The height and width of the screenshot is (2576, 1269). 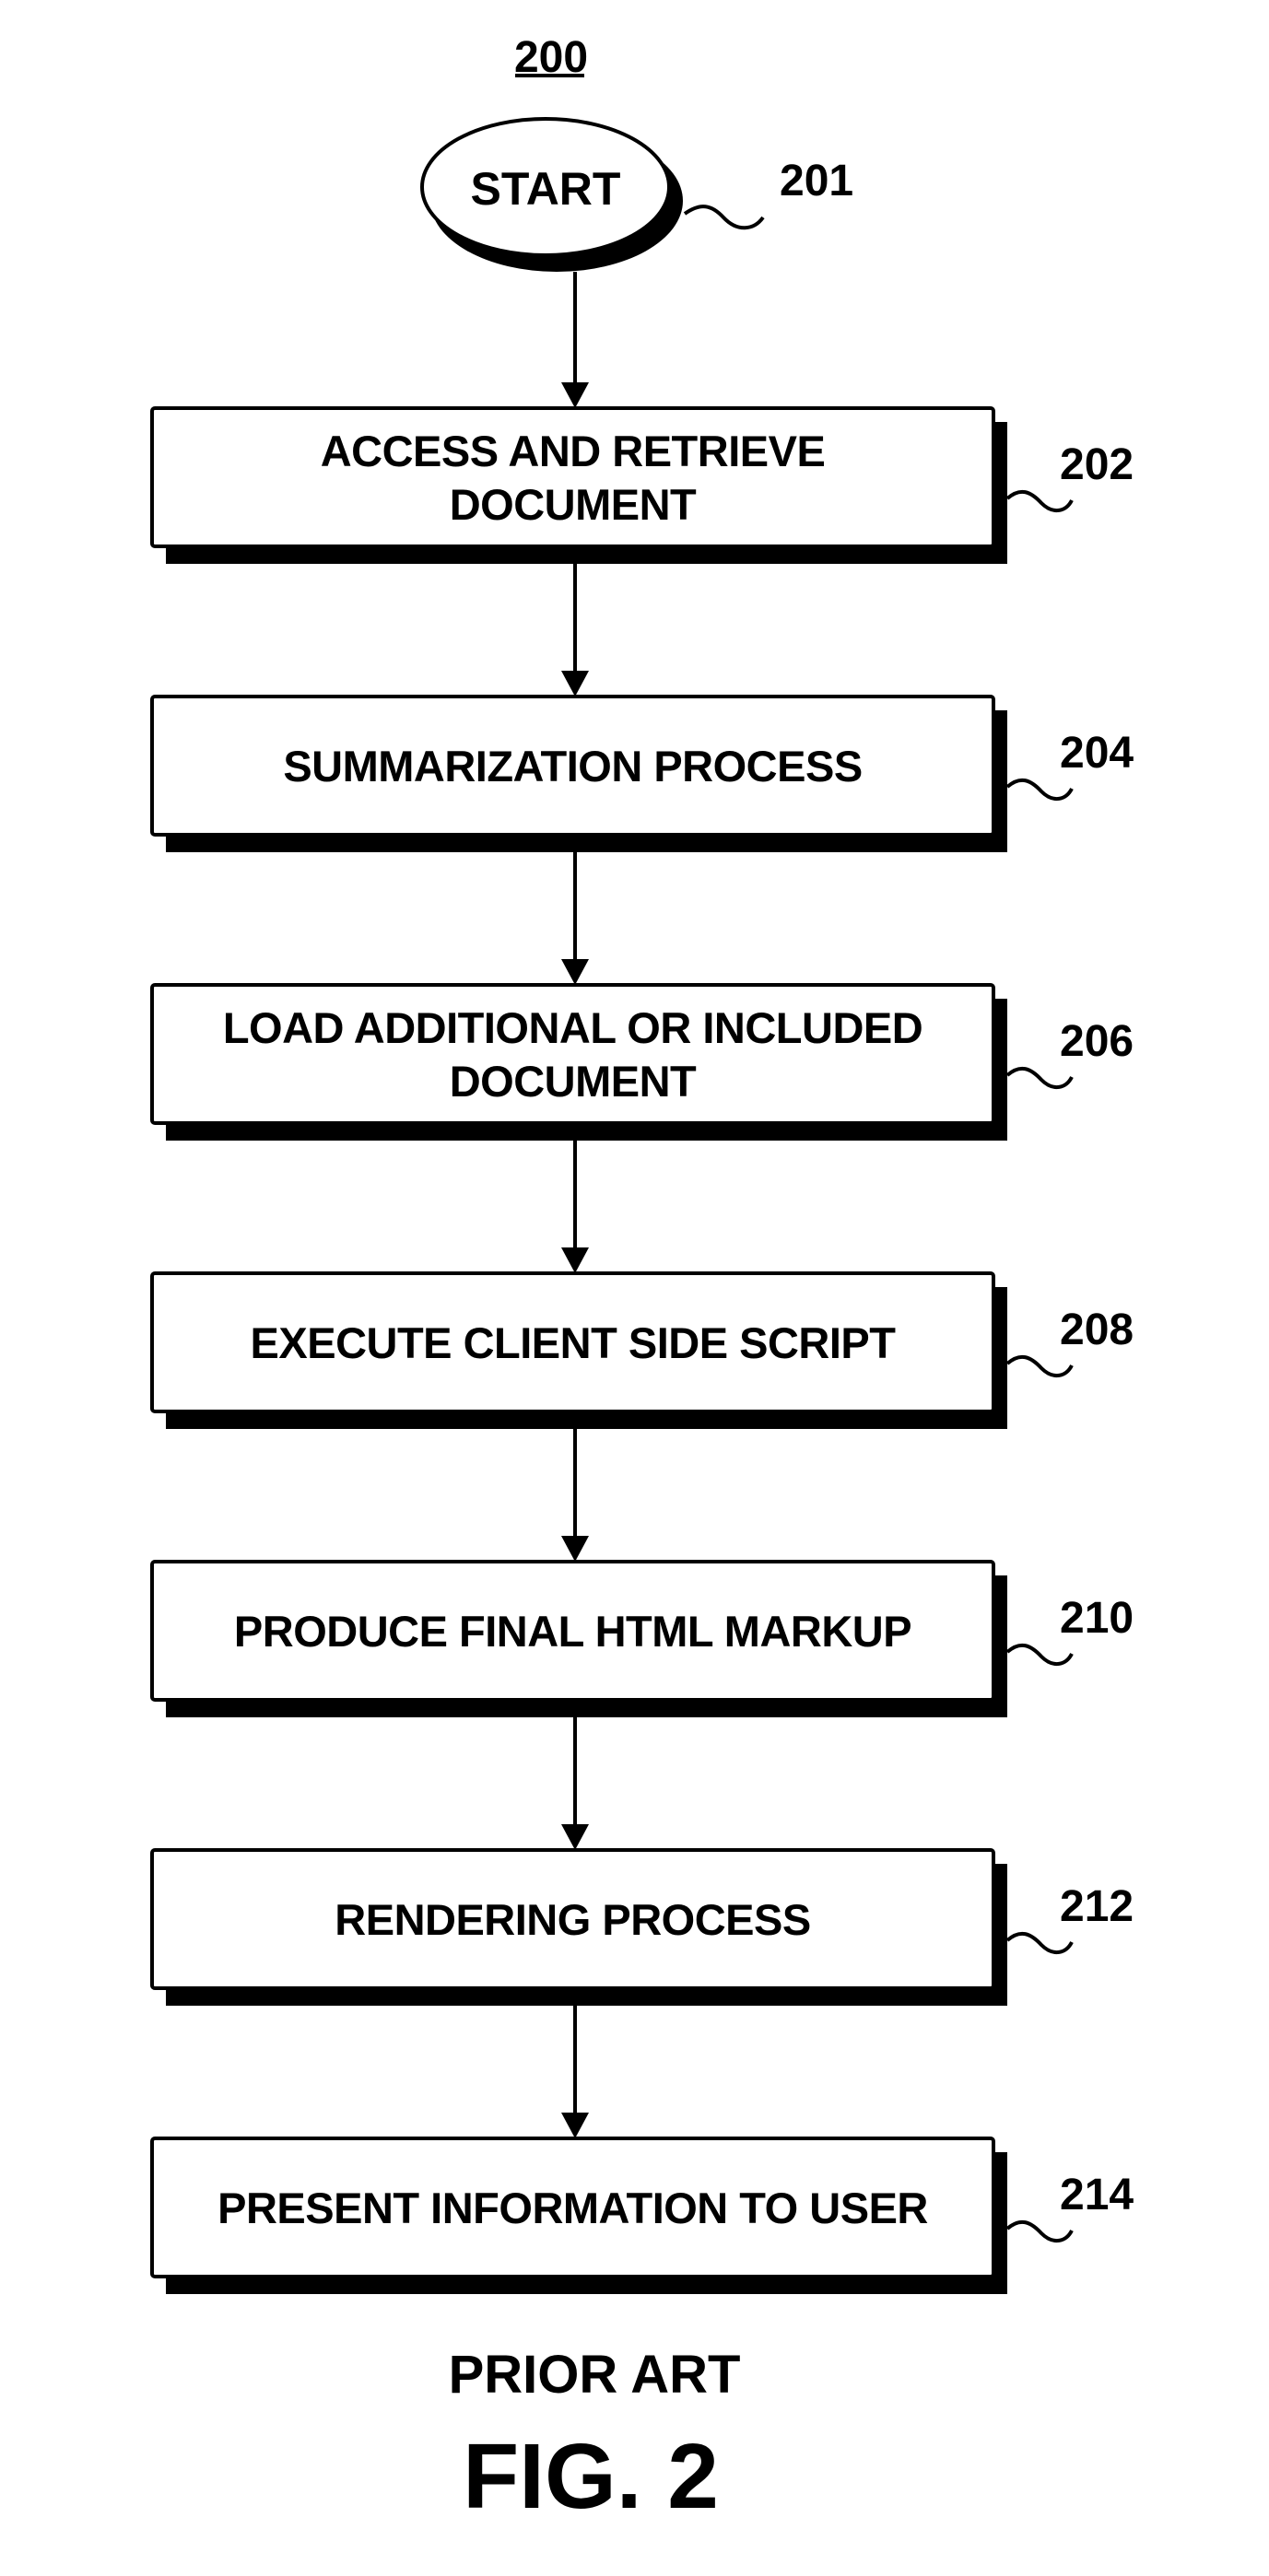 I want to click on process-step-210: PRODUCE FINAL HTML MARKUP 210, so click(x=642, y=1638).